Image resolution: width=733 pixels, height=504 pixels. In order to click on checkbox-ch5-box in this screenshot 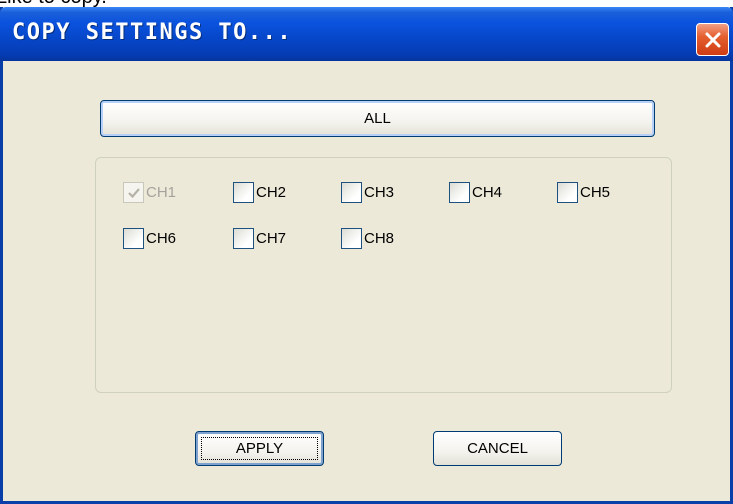, I will do `click(567, 192)`.